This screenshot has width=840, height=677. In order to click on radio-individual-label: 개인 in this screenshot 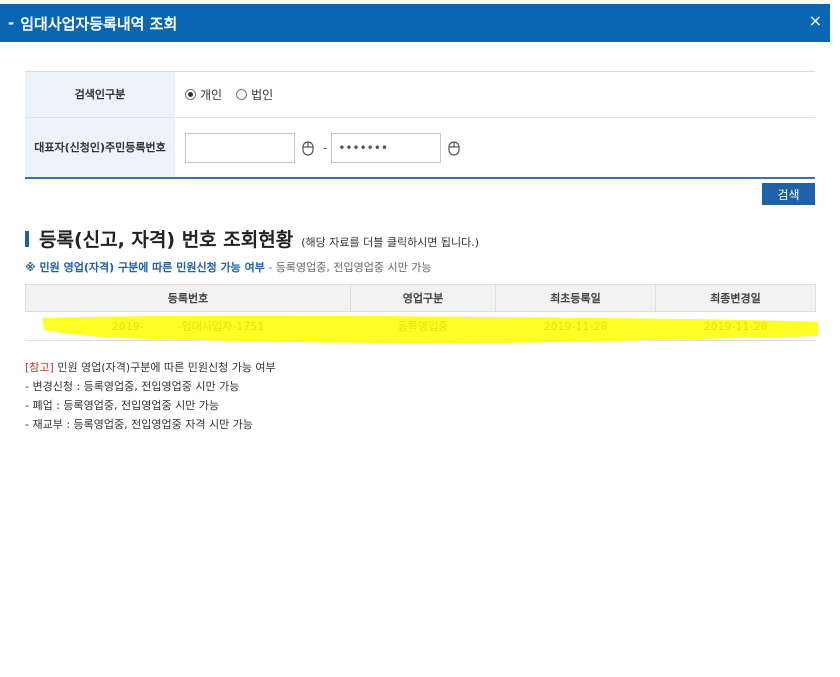, I will do `click(211, 95)`.